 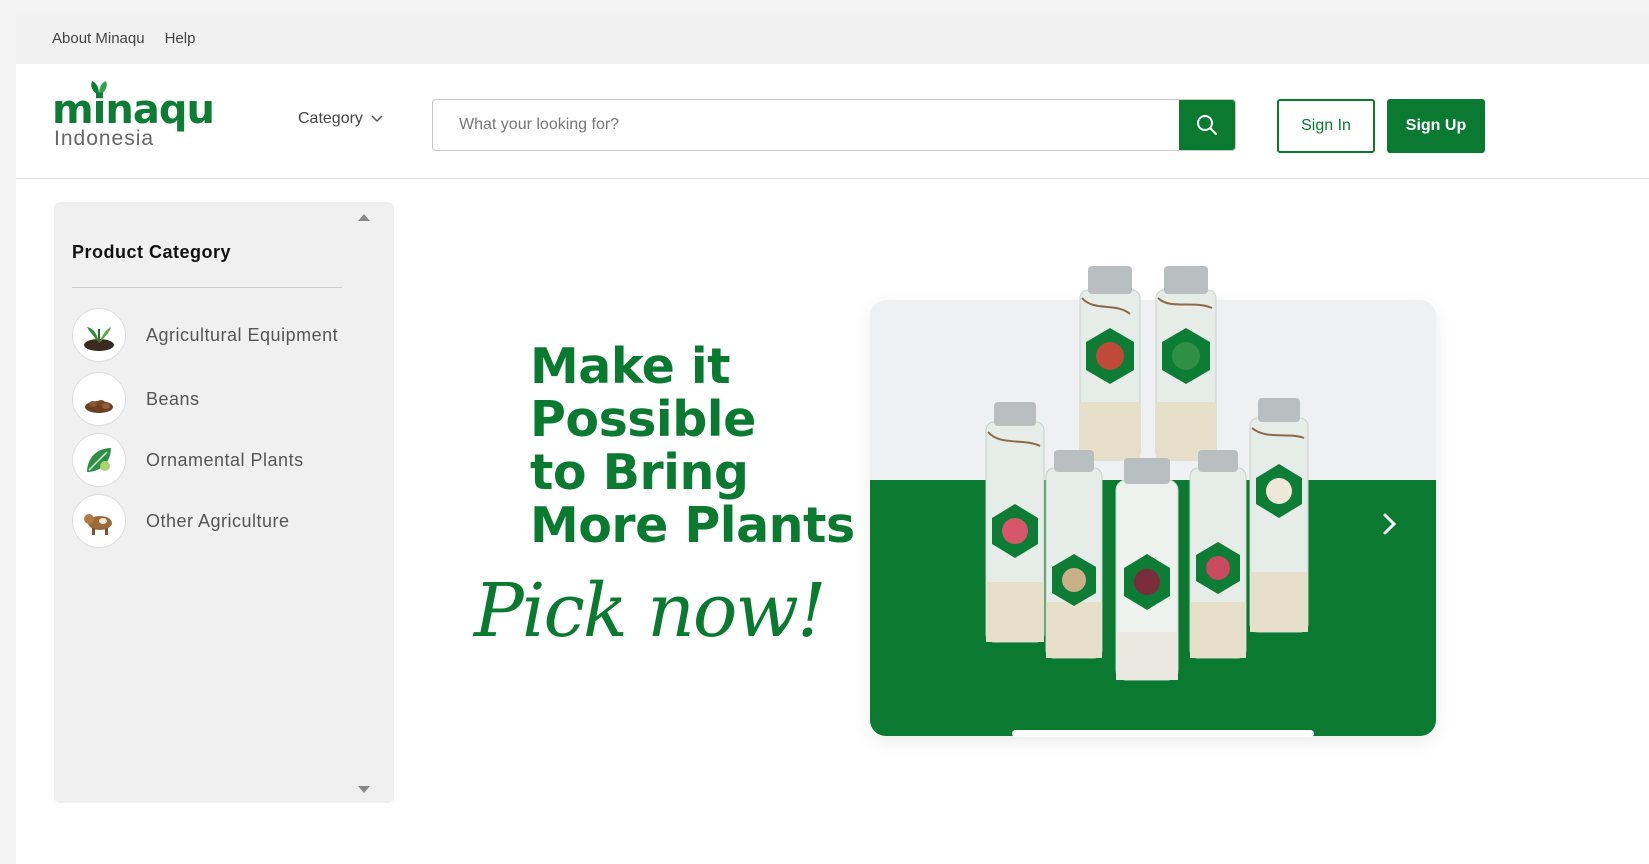 What do you see at coordinates (207, 287) in the screenshot?
I see `sidebar-divider` at bounding box center [207, 287].